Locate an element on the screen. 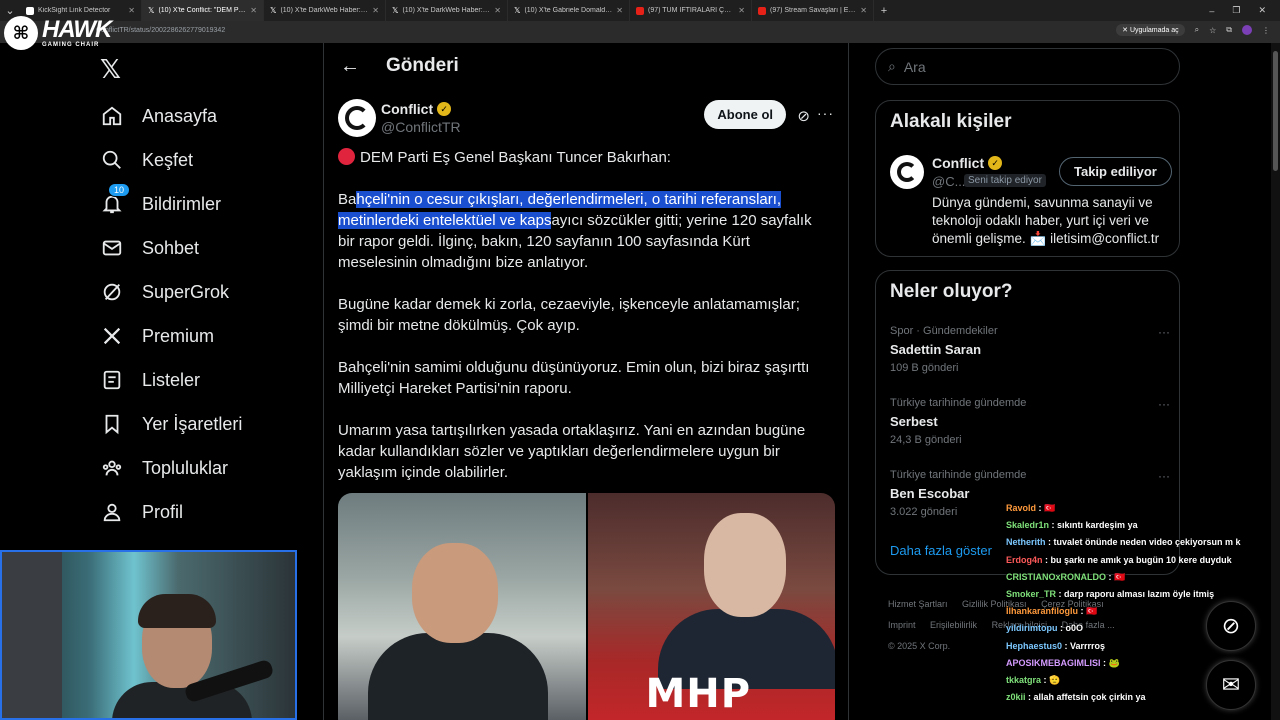 This screenshot has height=720, width=1280. nav-label: Keşfet is located at coordinates (168, 159).